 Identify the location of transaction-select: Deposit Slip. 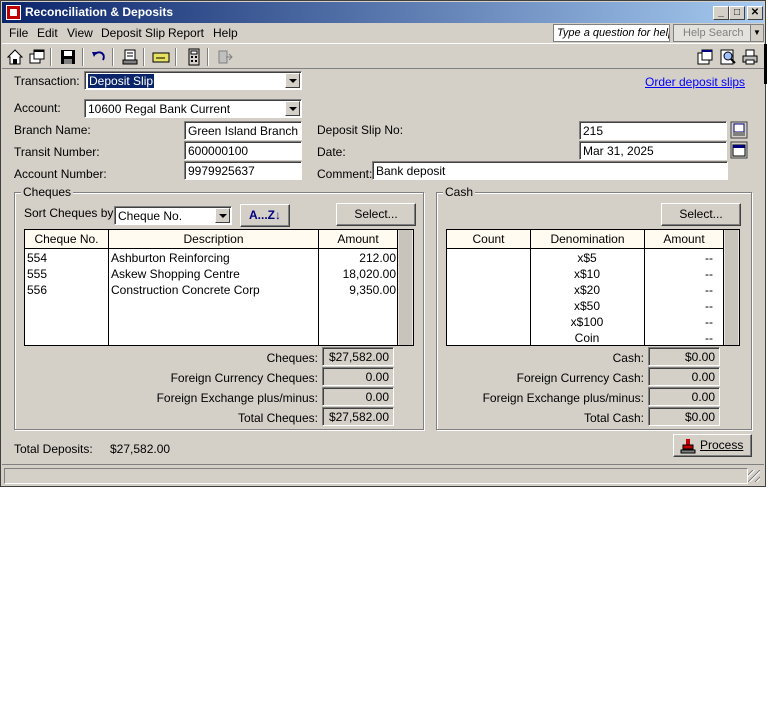
(193, 80).